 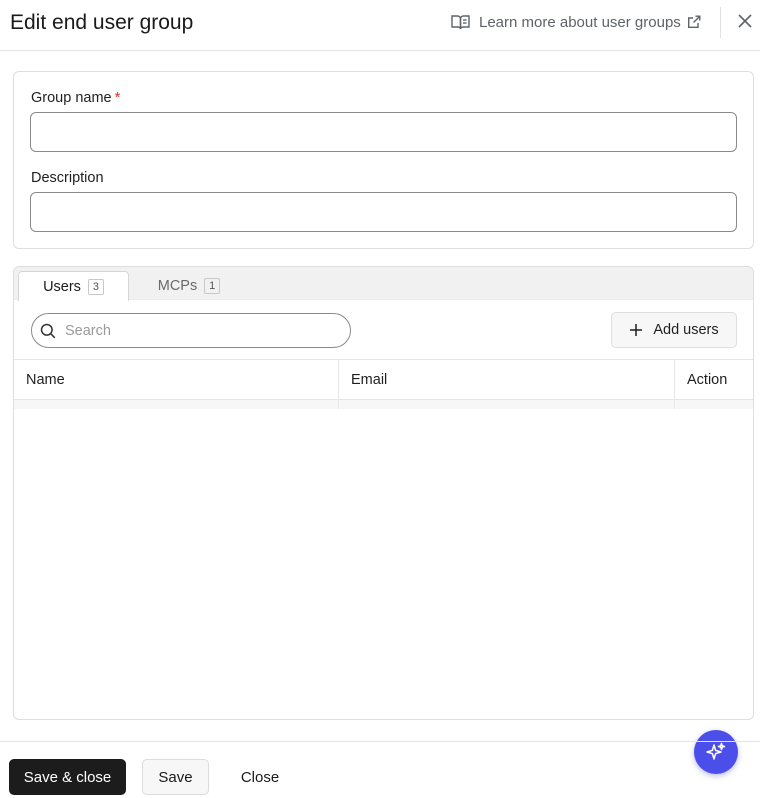 I want to click on search-icon, so click(x=48, y=331).